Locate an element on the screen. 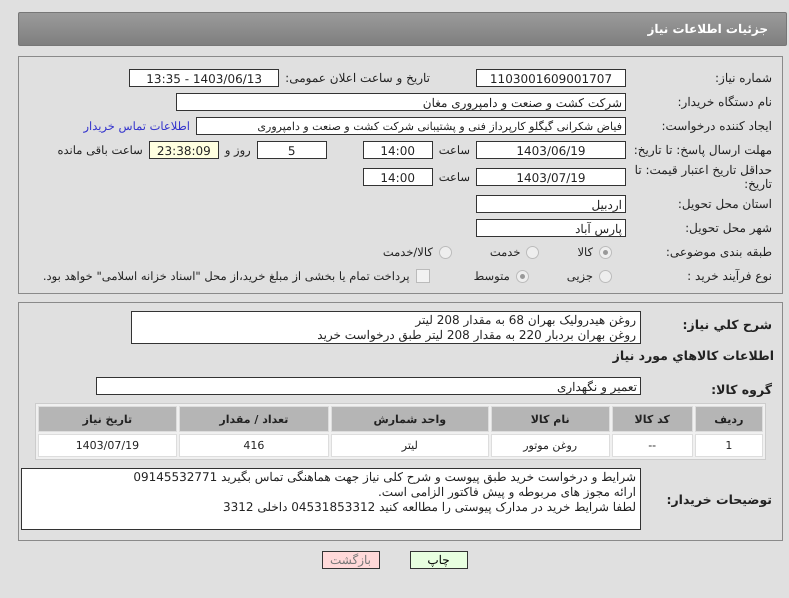 This screenshot has width=789, height=598. field-label: شرح کلي نياز: is located at coordinates (727, 324).